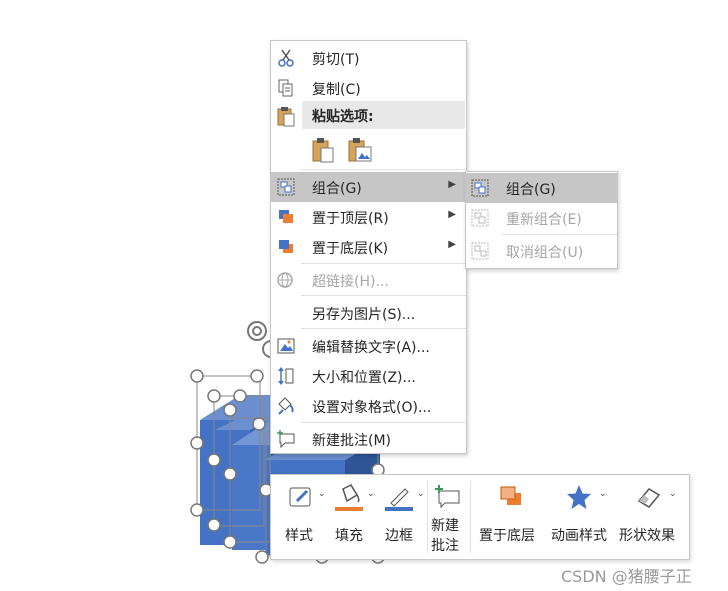  I want to click on hyperlink-icon, so click(285, 280).